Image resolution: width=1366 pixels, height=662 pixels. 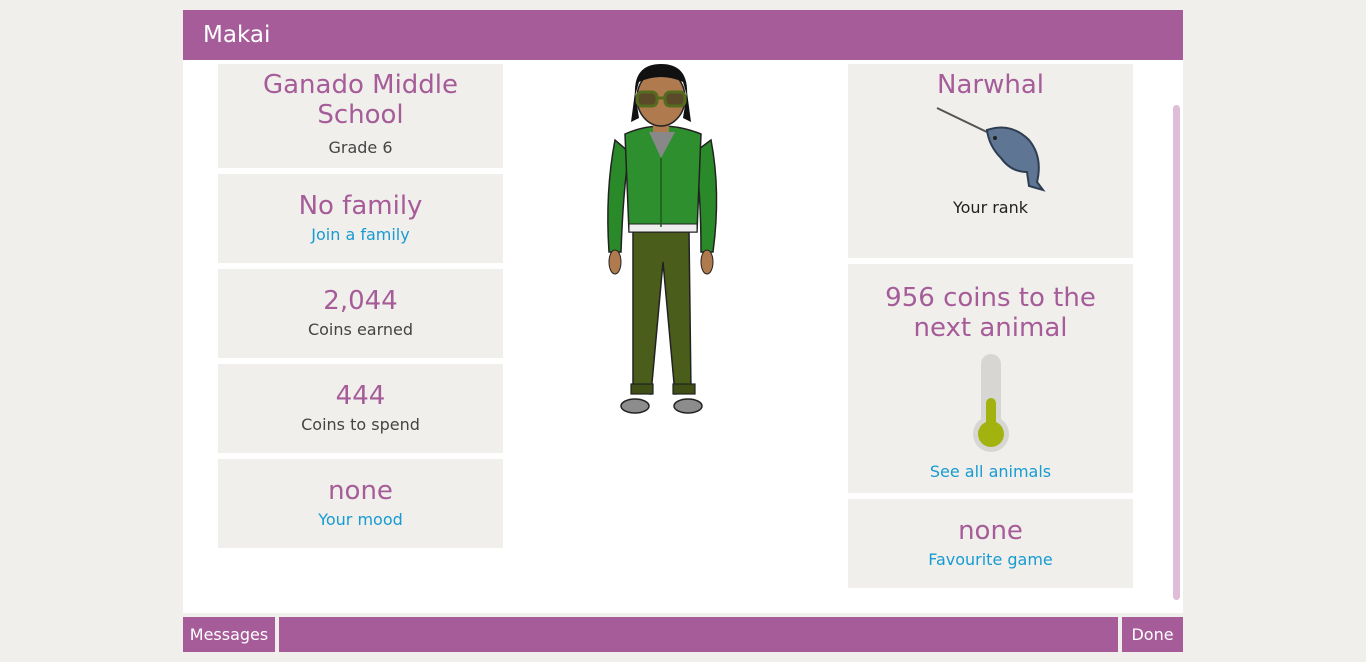 I want to click on bottom-bar: Messages Done, so click(x=683, y=634).